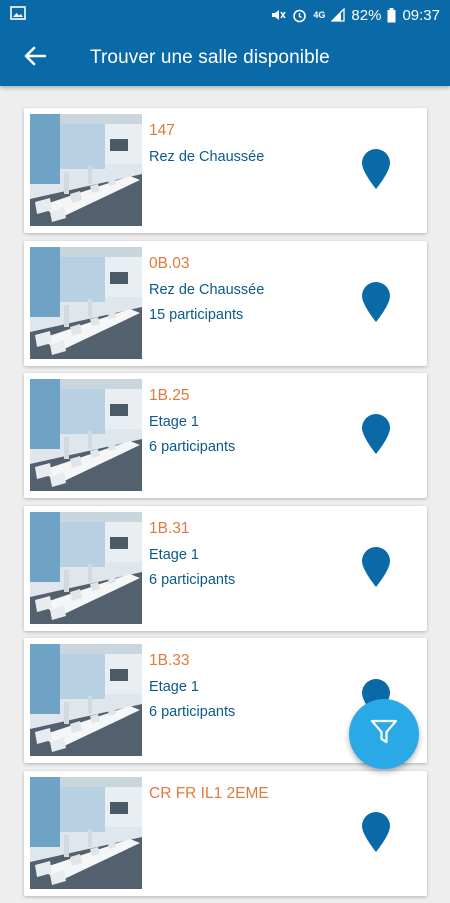 Image resolution: width=450 pixels, height=903 pixels. What do you see at coordinates (162, 130) in the screenshot?
I see `room-name: 147` at bounding box center [162, 130].